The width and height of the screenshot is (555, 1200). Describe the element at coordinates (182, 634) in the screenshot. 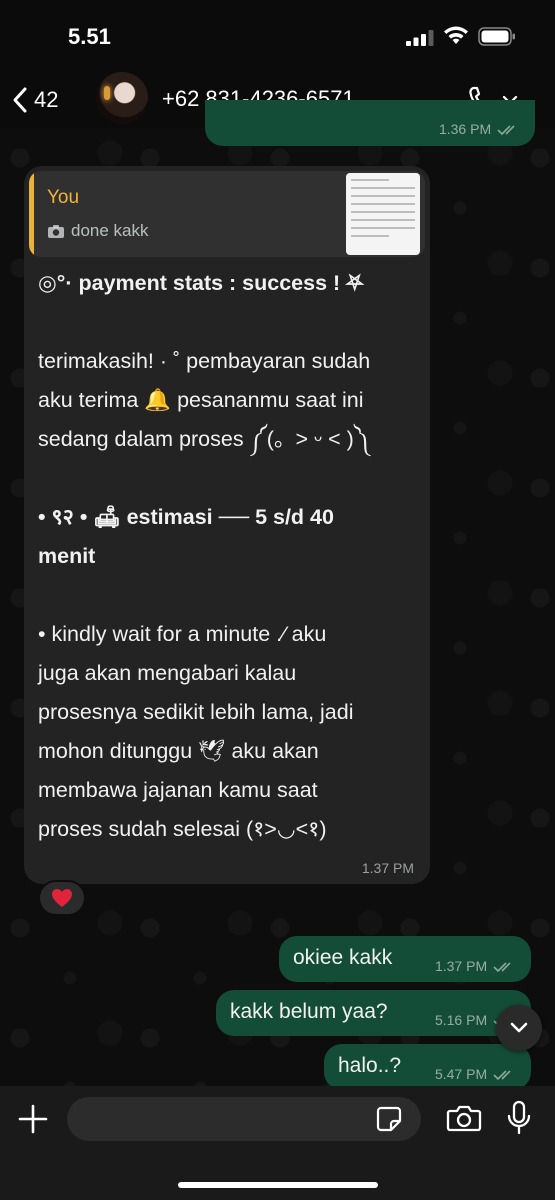

I see `message-line: • kindly wait for a minute .⁄ aku` at that location.